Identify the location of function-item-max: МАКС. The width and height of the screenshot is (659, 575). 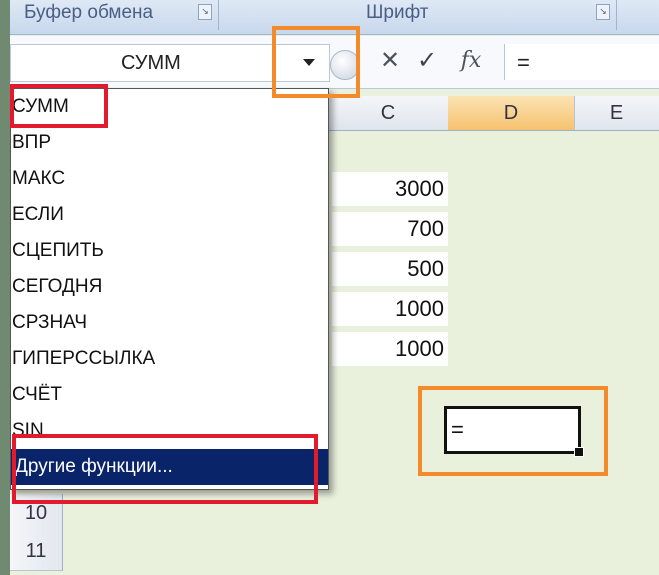
(169, 179).